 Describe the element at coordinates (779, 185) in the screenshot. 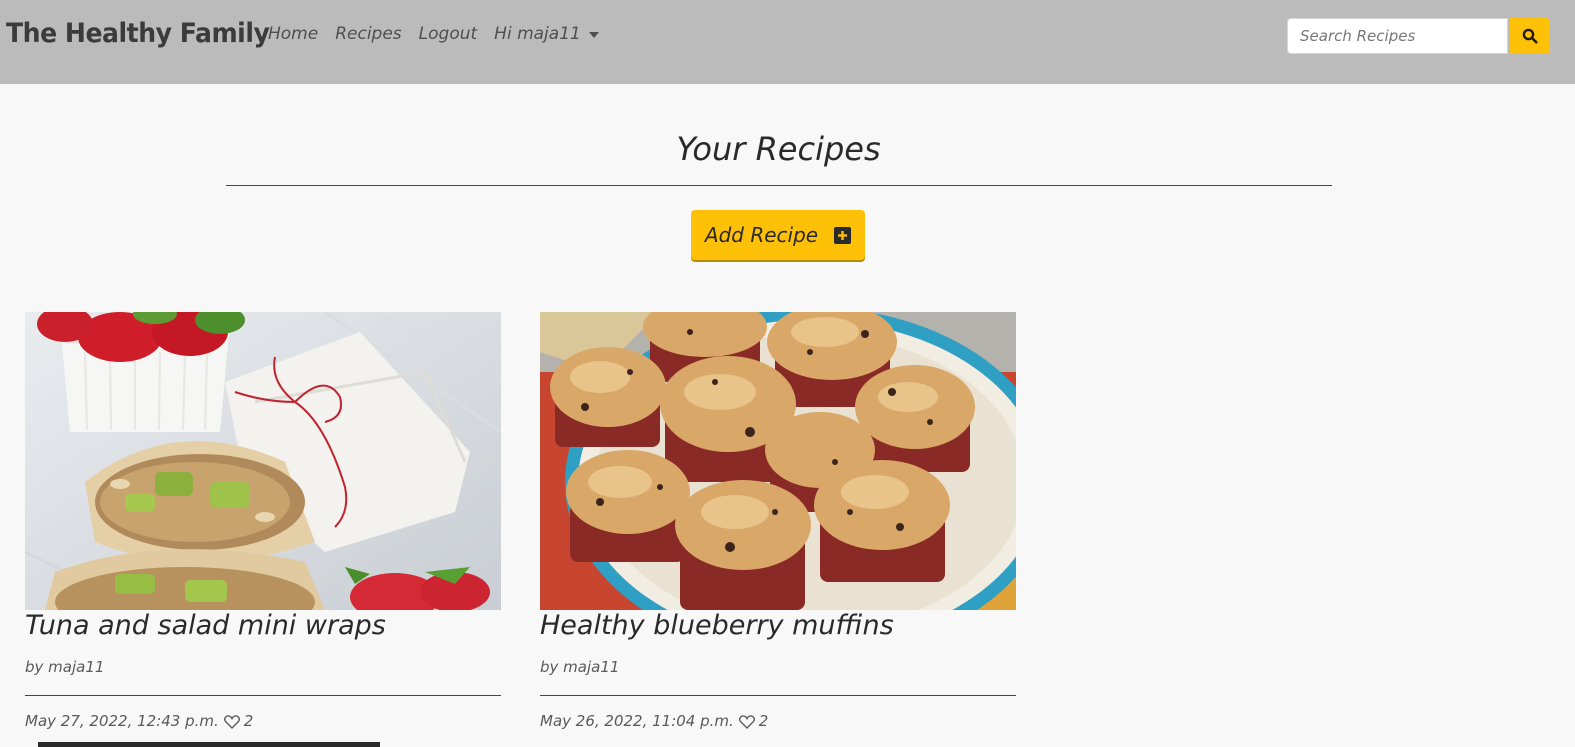

I see `title-divider` at that location.